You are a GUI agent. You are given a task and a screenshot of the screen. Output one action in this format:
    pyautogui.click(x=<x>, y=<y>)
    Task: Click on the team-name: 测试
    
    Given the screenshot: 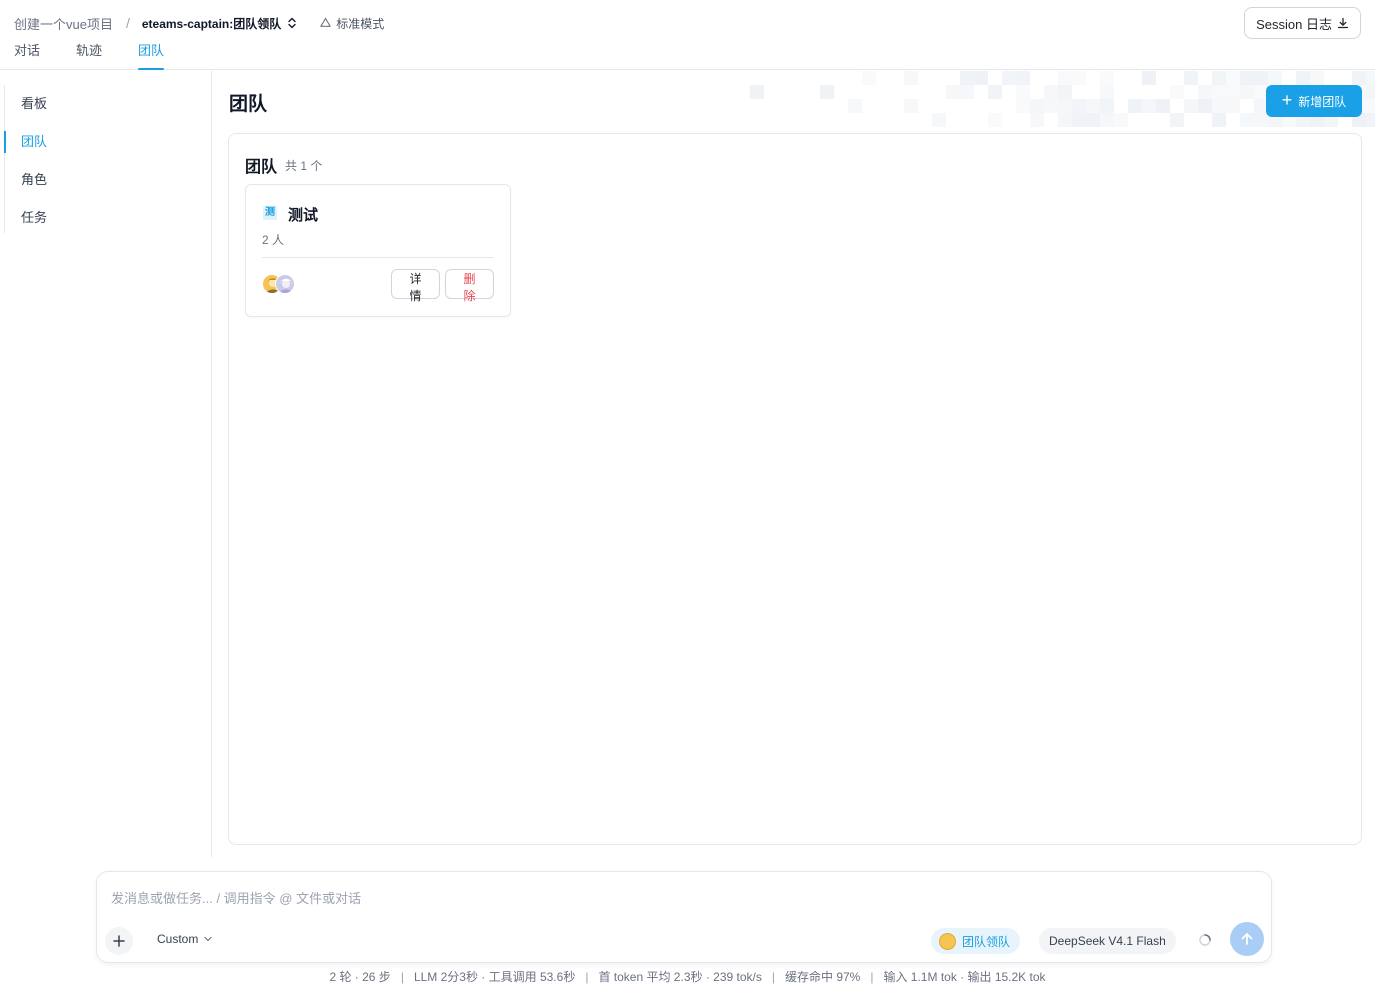 What is the action you would take?
    pyautogui.click(x=303, y=215)
    